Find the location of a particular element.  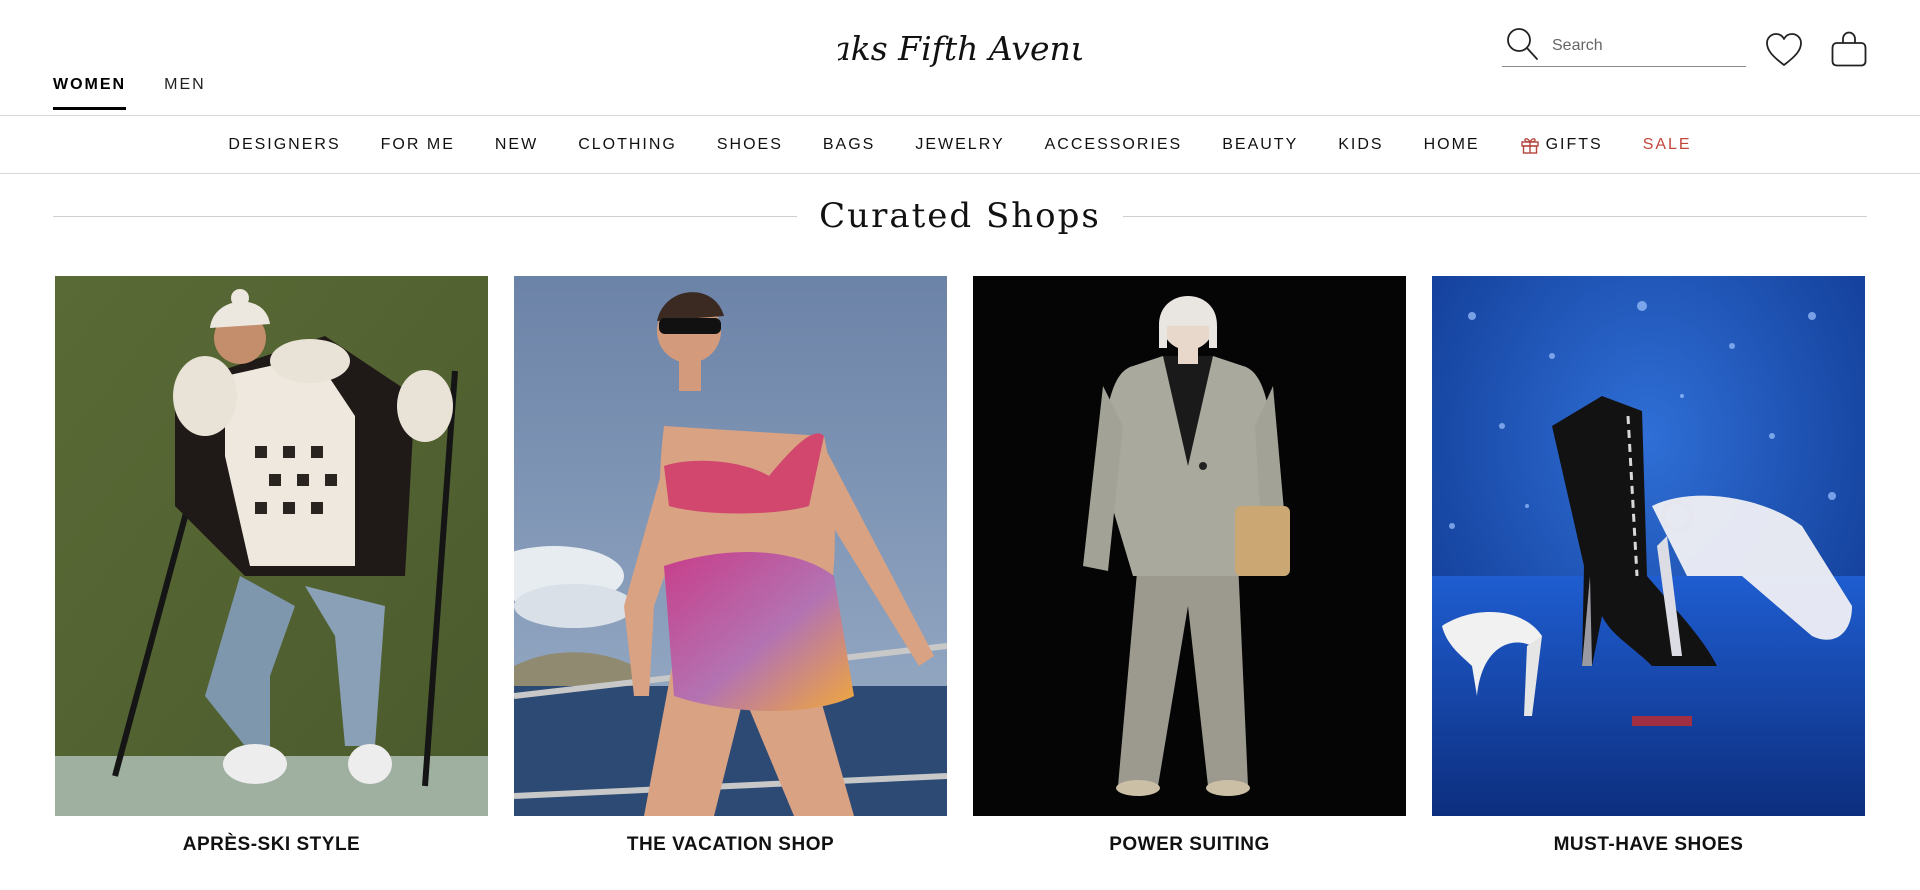

tile-label-apres-ski: APRÈS-SKI STYLE is located at coordinates (271, 844).